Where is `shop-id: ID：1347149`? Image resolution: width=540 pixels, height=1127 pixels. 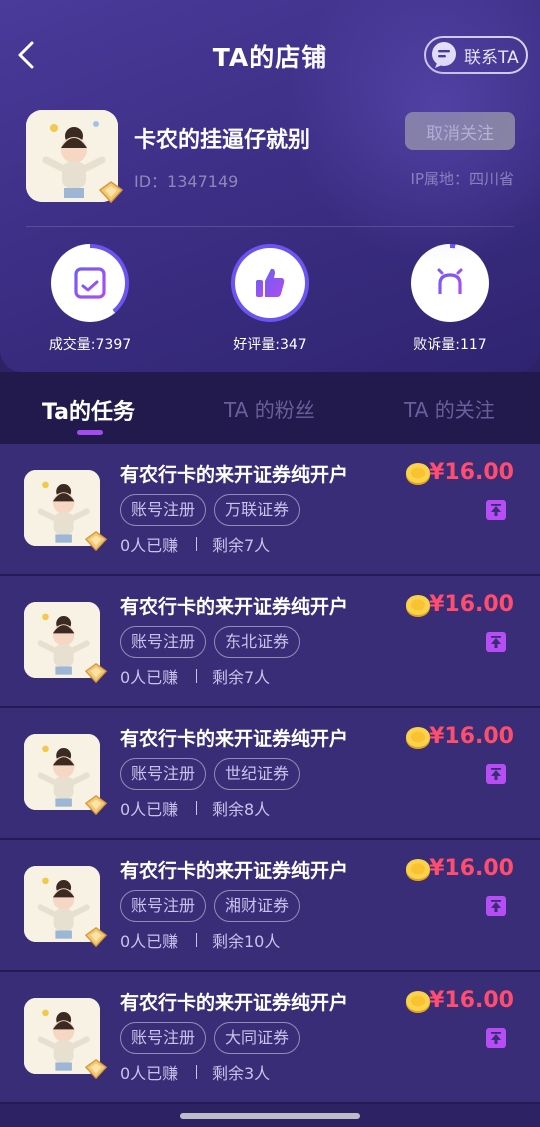
shop-id: ID：1347149 is located at coordinates (186, 181).